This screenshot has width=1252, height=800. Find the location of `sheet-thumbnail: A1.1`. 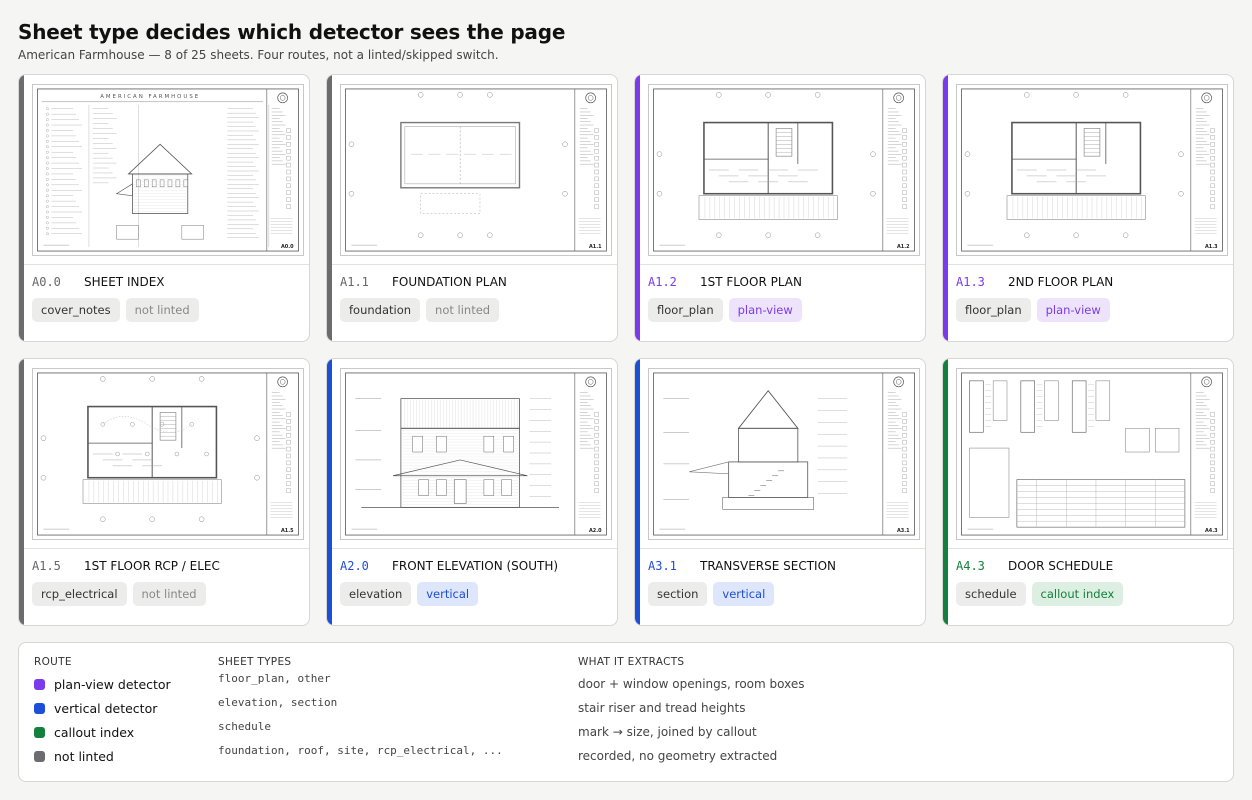

sheet-thumbnail: A1.1 is located at coordinates (476, 170).